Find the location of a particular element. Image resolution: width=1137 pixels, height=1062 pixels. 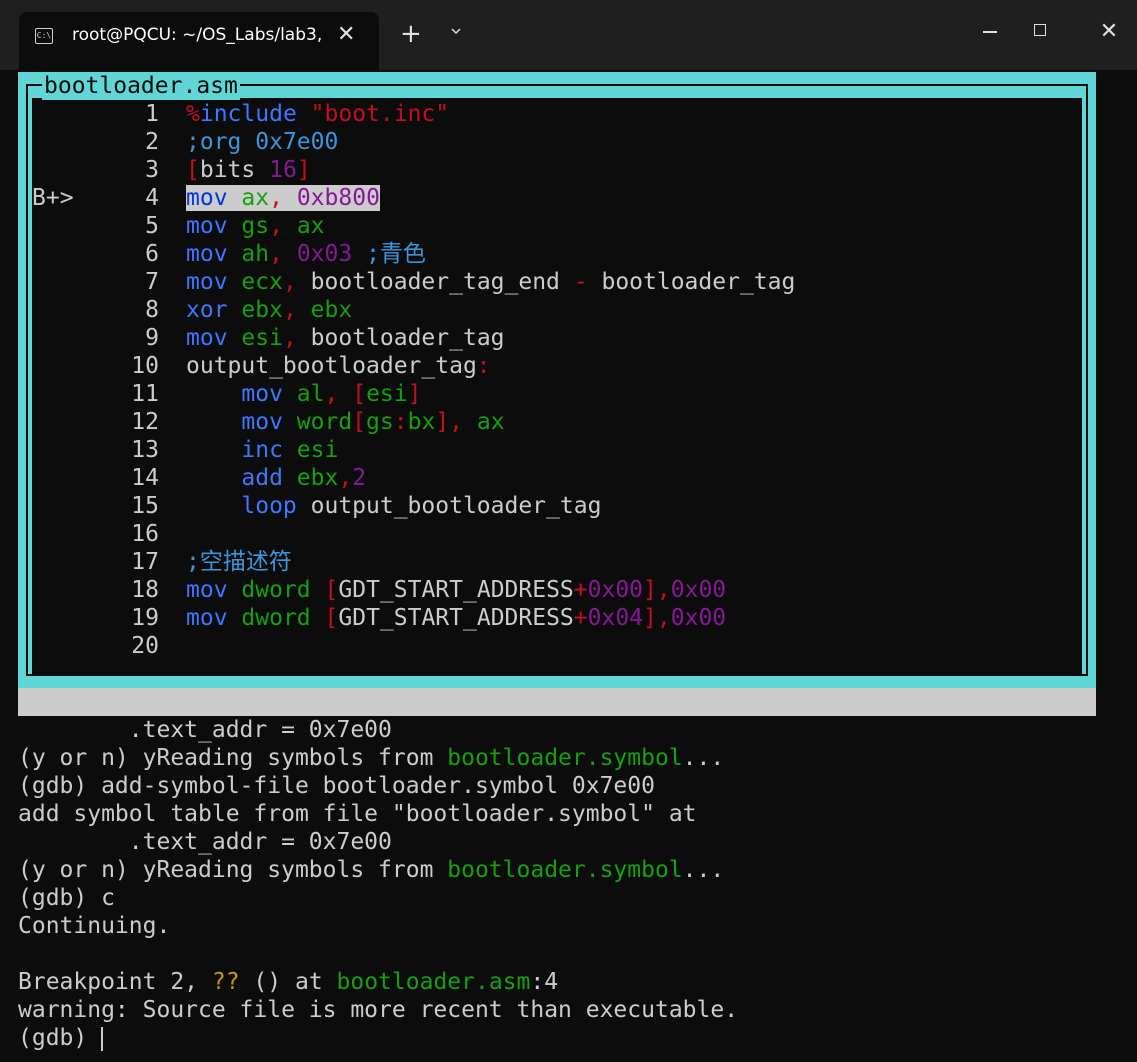

minimize-button is located at coordinates (990, 32).